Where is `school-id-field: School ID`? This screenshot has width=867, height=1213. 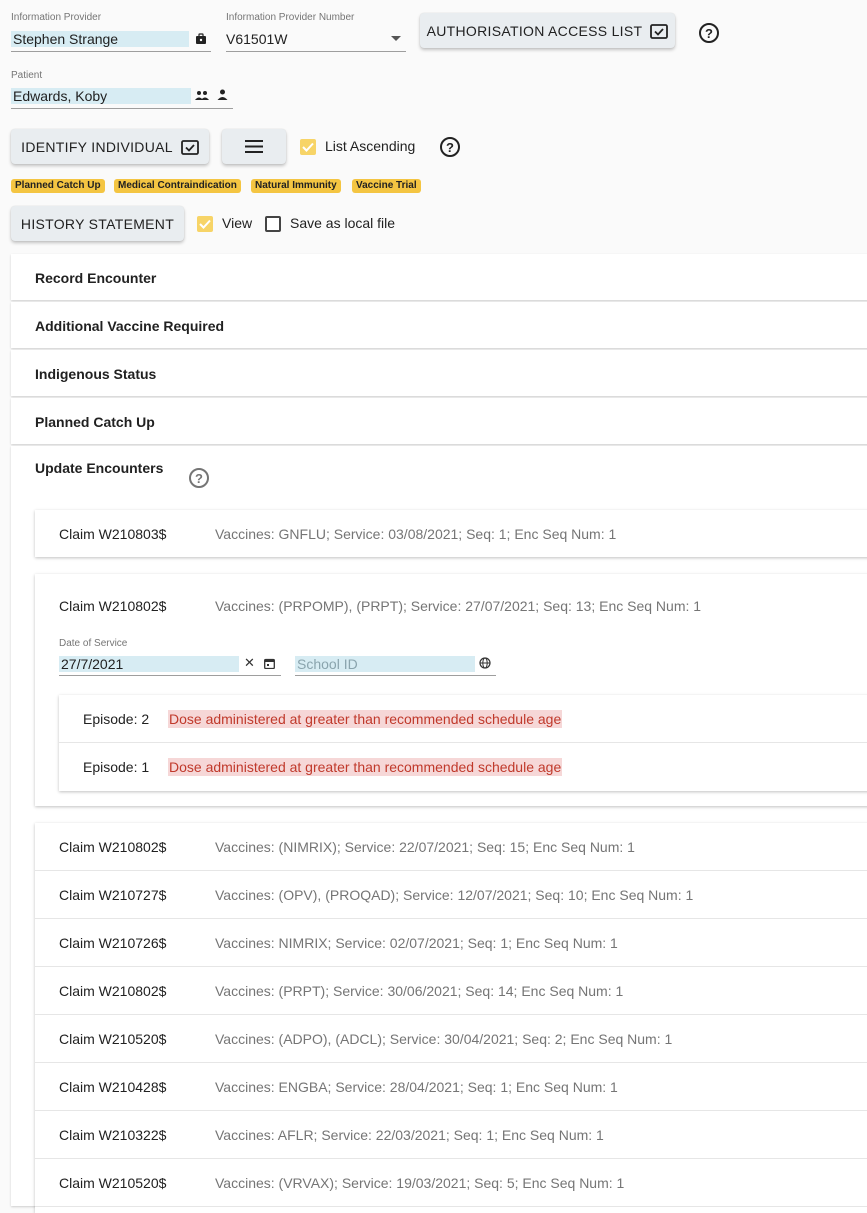
school-id-field: School ID is located at coordinates (395, 664).